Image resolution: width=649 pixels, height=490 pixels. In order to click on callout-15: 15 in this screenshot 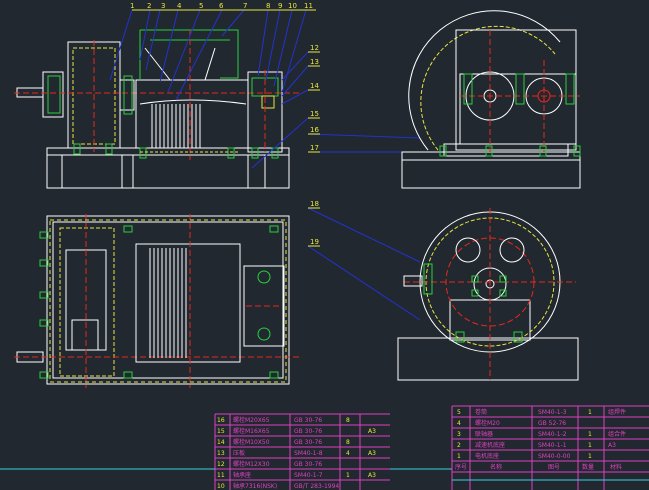, I will do `click(314, 114)`.